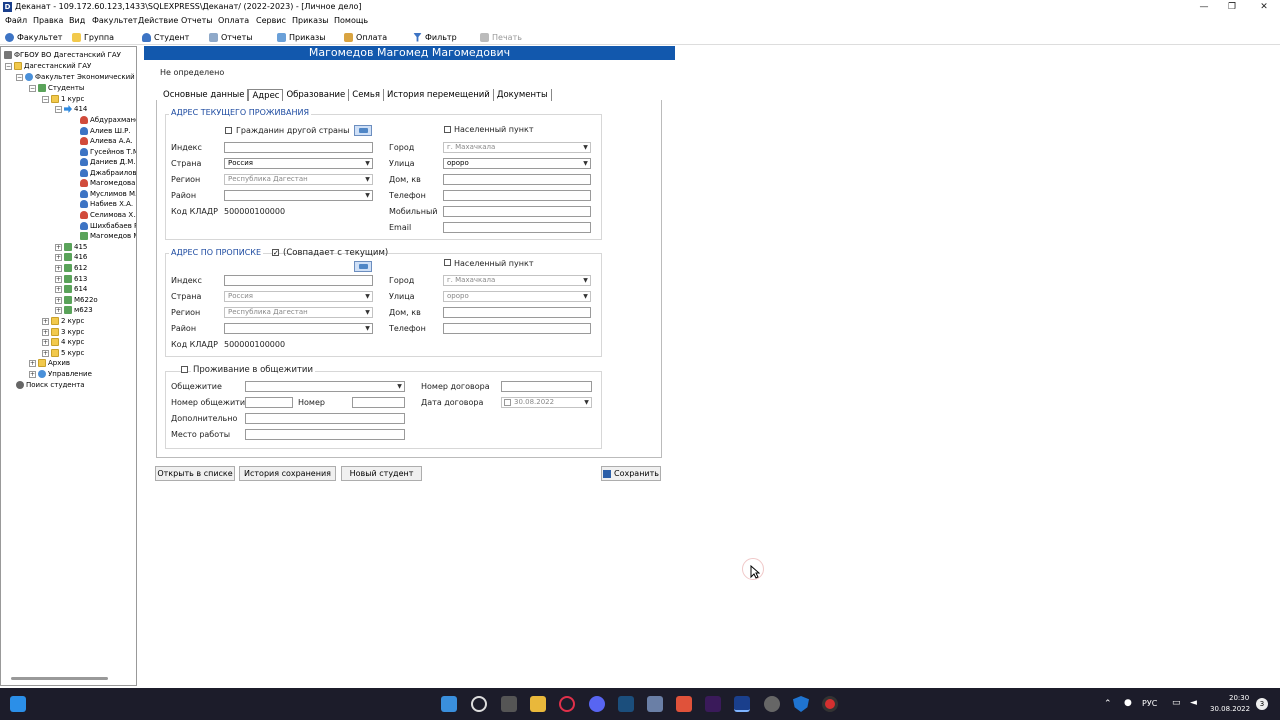 The width and height of the screenshot is (1280, 720). Describe the element at coordinates (435, 37) in the screenshot. I see `filter-tool-button: Фильтр` at that location.